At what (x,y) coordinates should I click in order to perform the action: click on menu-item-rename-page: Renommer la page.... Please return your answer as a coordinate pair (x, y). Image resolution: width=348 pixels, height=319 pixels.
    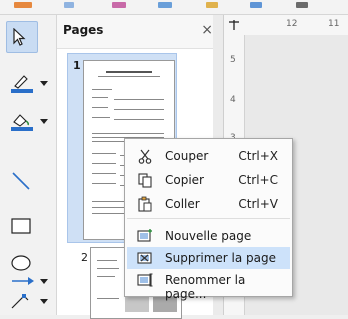
    Looking at the image, I should click on (208, 285).